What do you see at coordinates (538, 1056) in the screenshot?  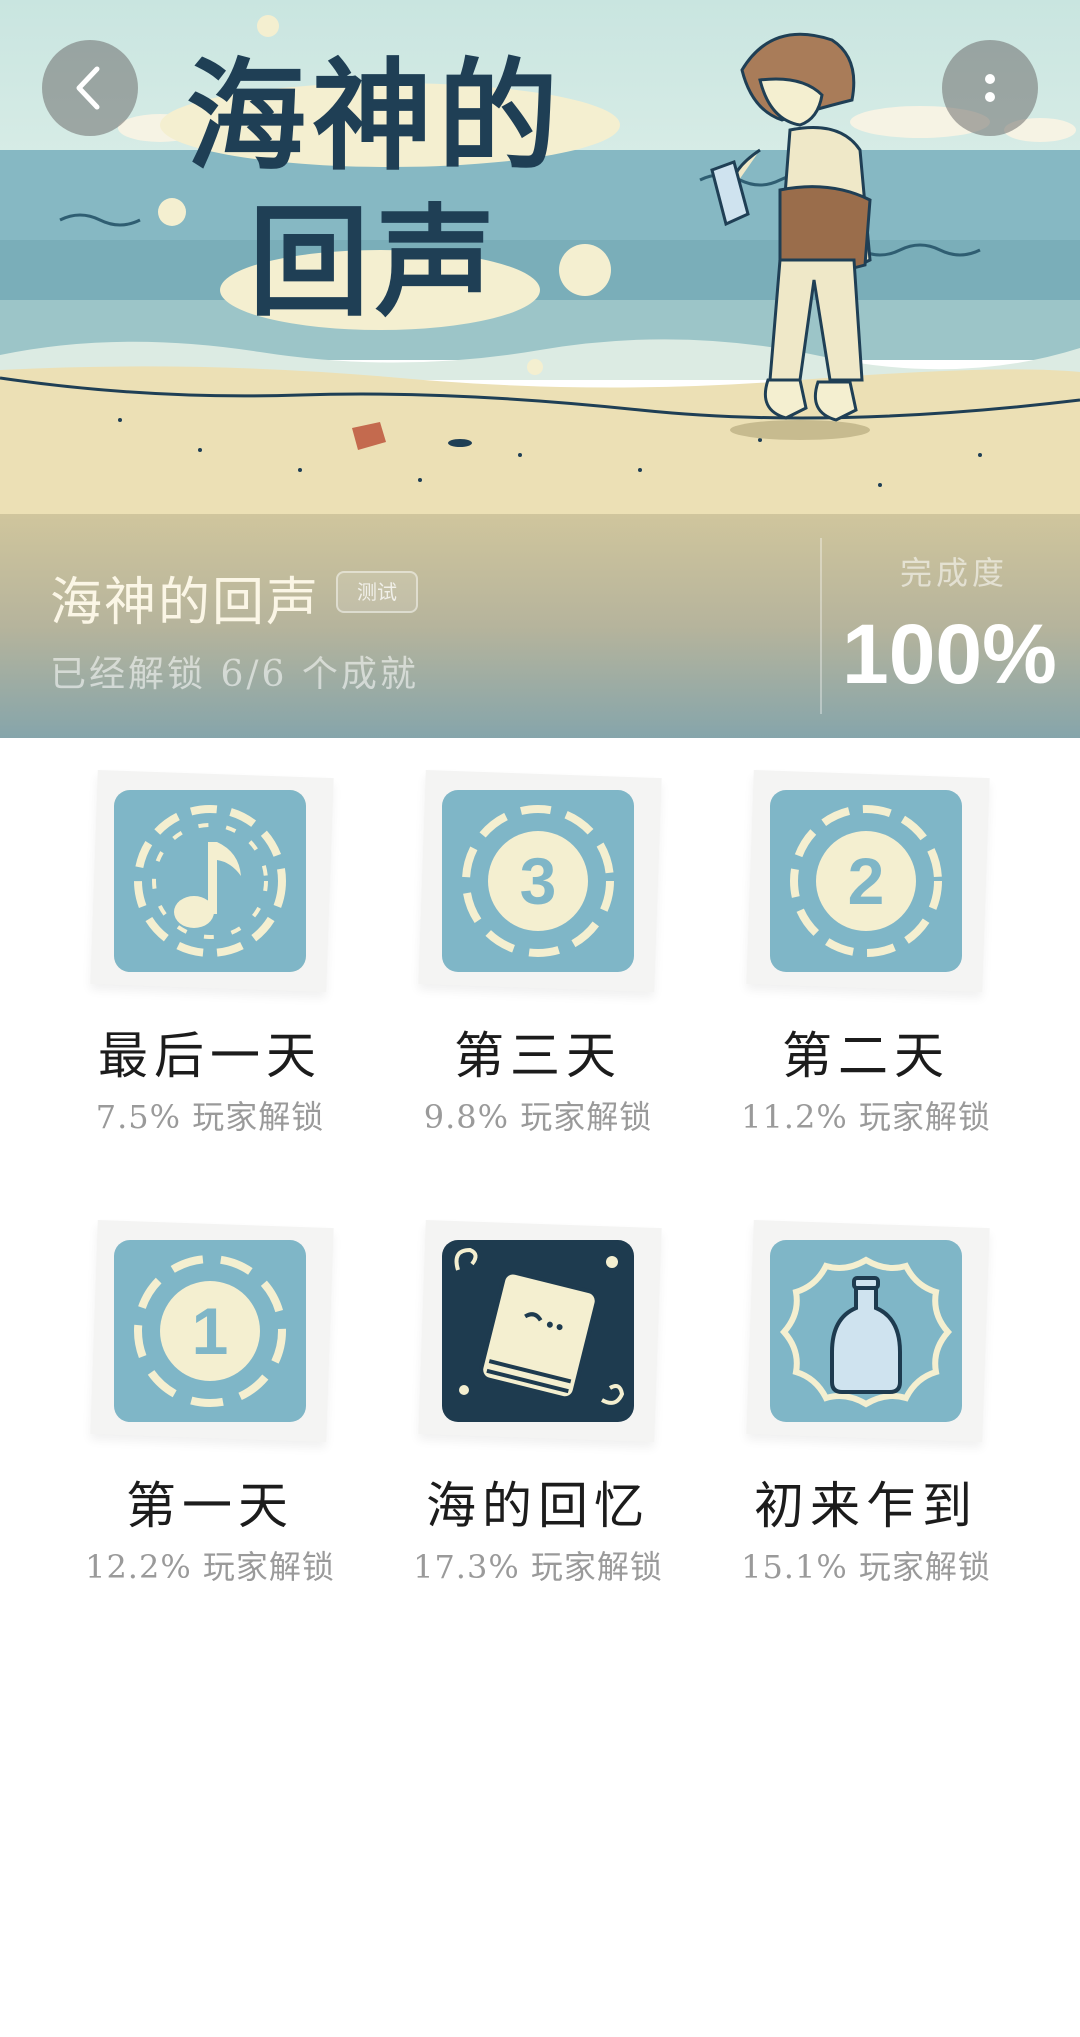 I see `achievement-name: 第三天` at bounding box center [538, 1056].